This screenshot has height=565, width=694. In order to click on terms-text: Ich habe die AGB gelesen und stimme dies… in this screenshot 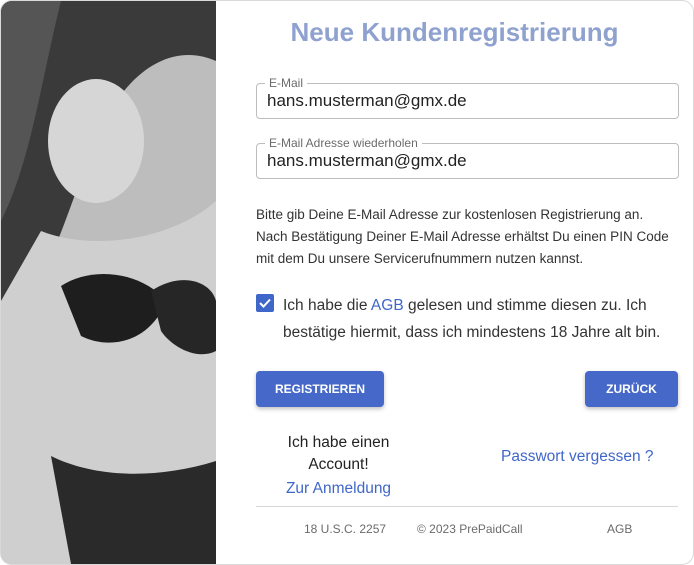, I will do `click(485, 319)`.